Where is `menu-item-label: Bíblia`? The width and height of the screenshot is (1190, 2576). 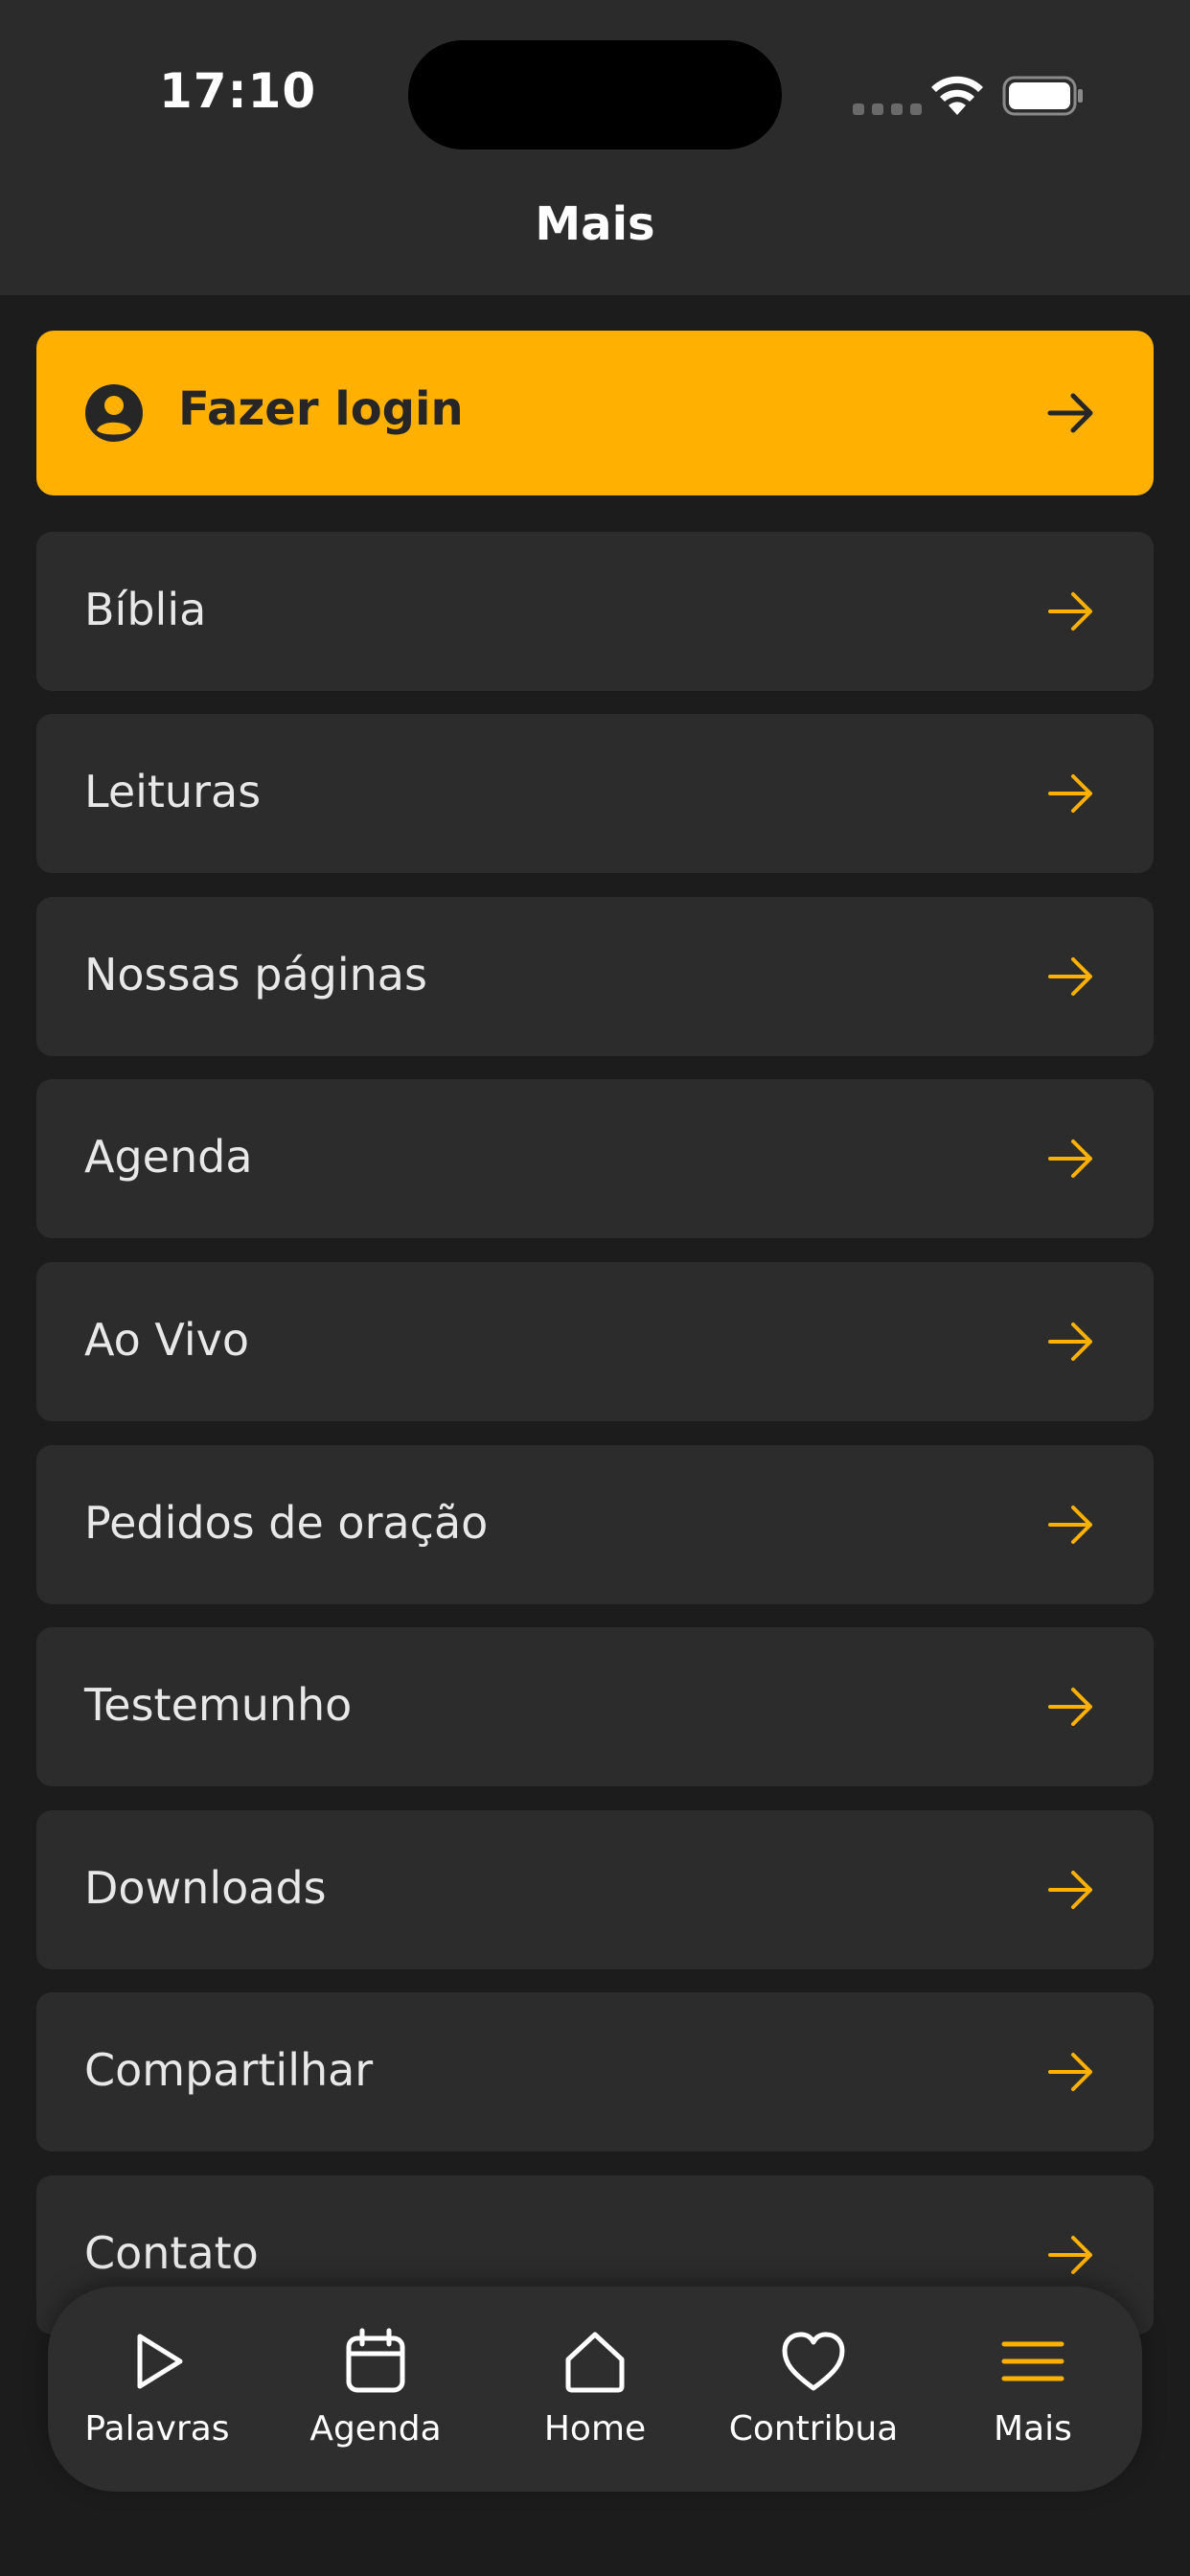
menu-item-label: Bíblia is located at coordinates (146, 609).